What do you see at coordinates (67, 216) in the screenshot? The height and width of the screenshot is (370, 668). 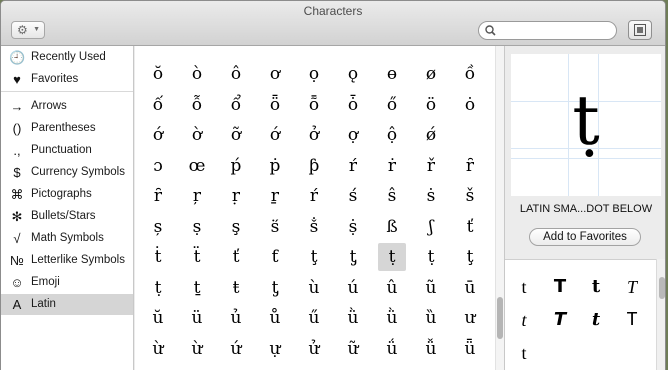 I see `sidebar-item-bullets-stars: ✻ Bullets/Stars` at bounding box center [67, 216].